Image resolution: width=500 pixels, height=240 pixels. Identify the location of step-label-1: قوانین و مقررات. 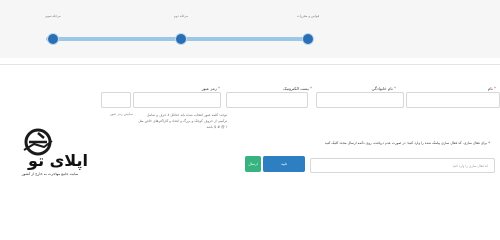
(308, 16).